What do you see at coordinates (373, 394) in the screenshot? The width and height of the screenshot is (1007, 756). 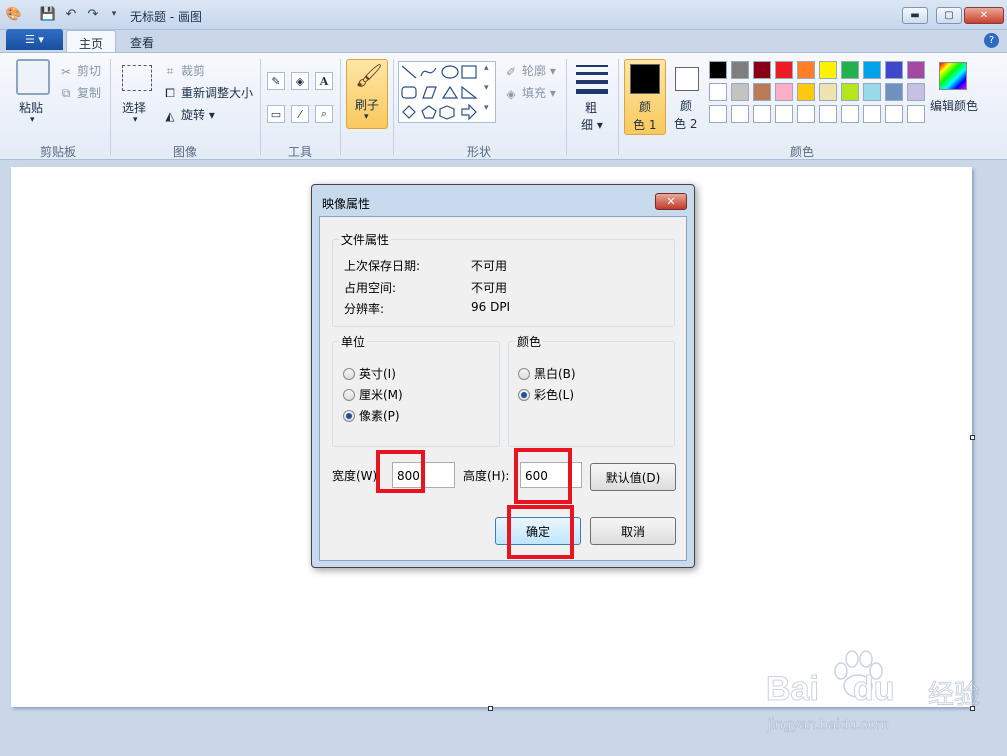 I see `unit-cm-radio: 厘米(M)` at bounding box center [373, 394].